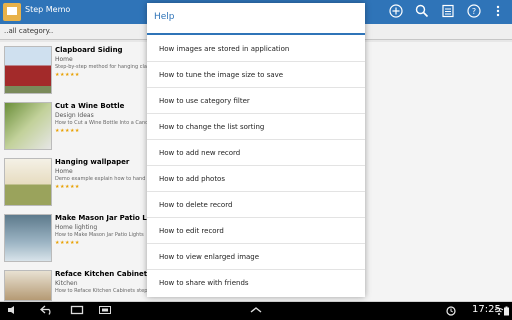  Describe the element at coordinates (256, 101) in the screenshot. I see `help-item: How to use category filter` at that location.